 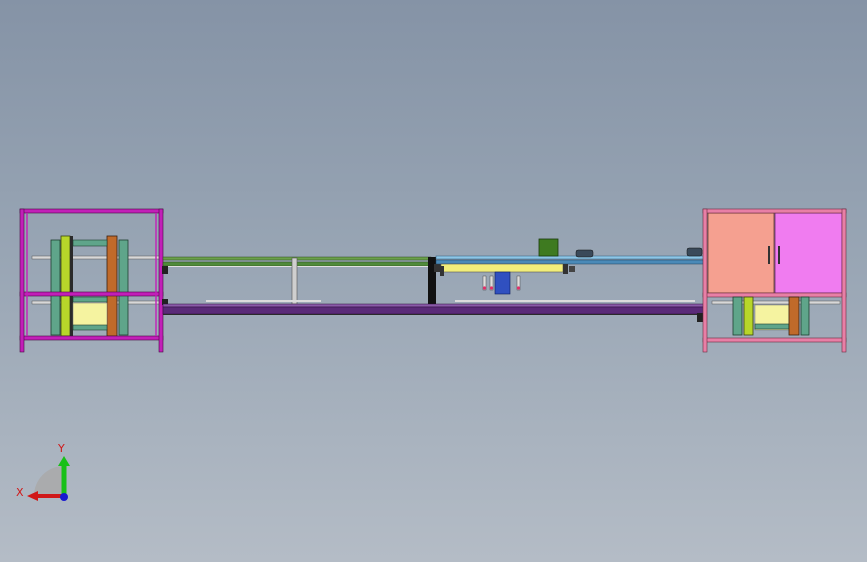 I want to click on right-shelf-bottom, so click(x=776, y=302).